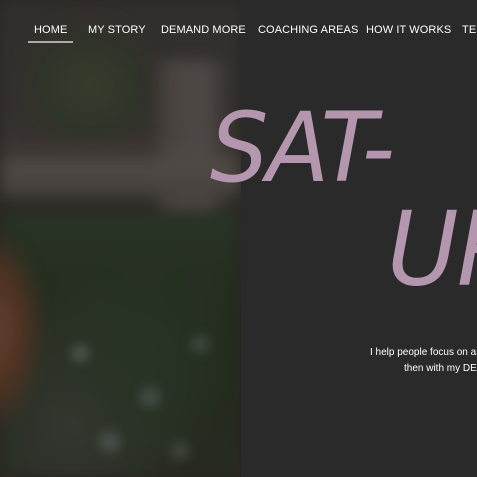 This screenshot has width=477, height=477. What do you see at coordinates (432, 250) in the screenshot?
I see `hero-headline-line-2: UR` at bounding box center [432, 250].